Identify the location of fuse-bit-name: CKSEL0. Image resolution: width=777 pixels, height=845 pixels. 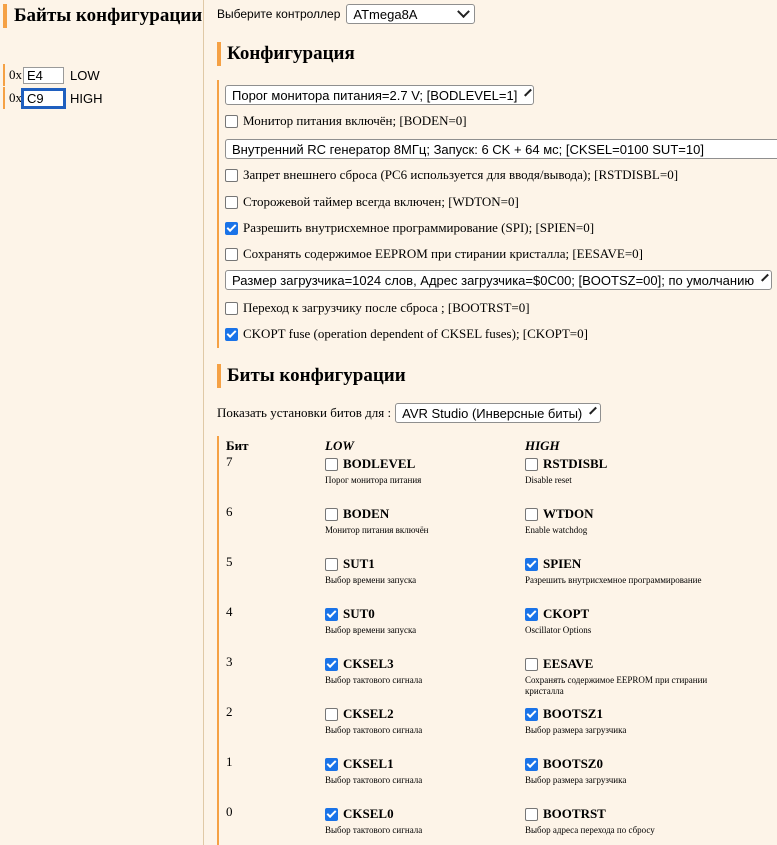
(368, 813).